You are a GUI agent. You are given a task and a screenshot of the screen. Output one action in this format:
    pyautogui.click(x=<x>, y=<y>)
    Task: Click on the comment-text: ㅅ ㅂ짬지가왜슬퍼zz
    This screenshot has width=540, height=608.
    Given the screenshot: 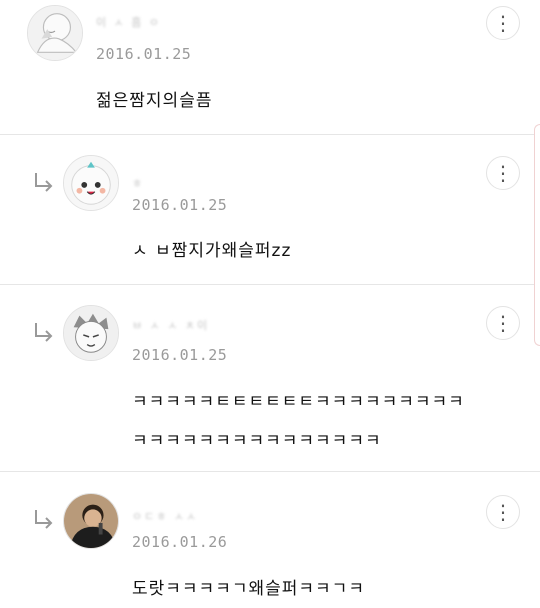 What is the action you would take?
    pyautogui.click(x=212, y=251)
    